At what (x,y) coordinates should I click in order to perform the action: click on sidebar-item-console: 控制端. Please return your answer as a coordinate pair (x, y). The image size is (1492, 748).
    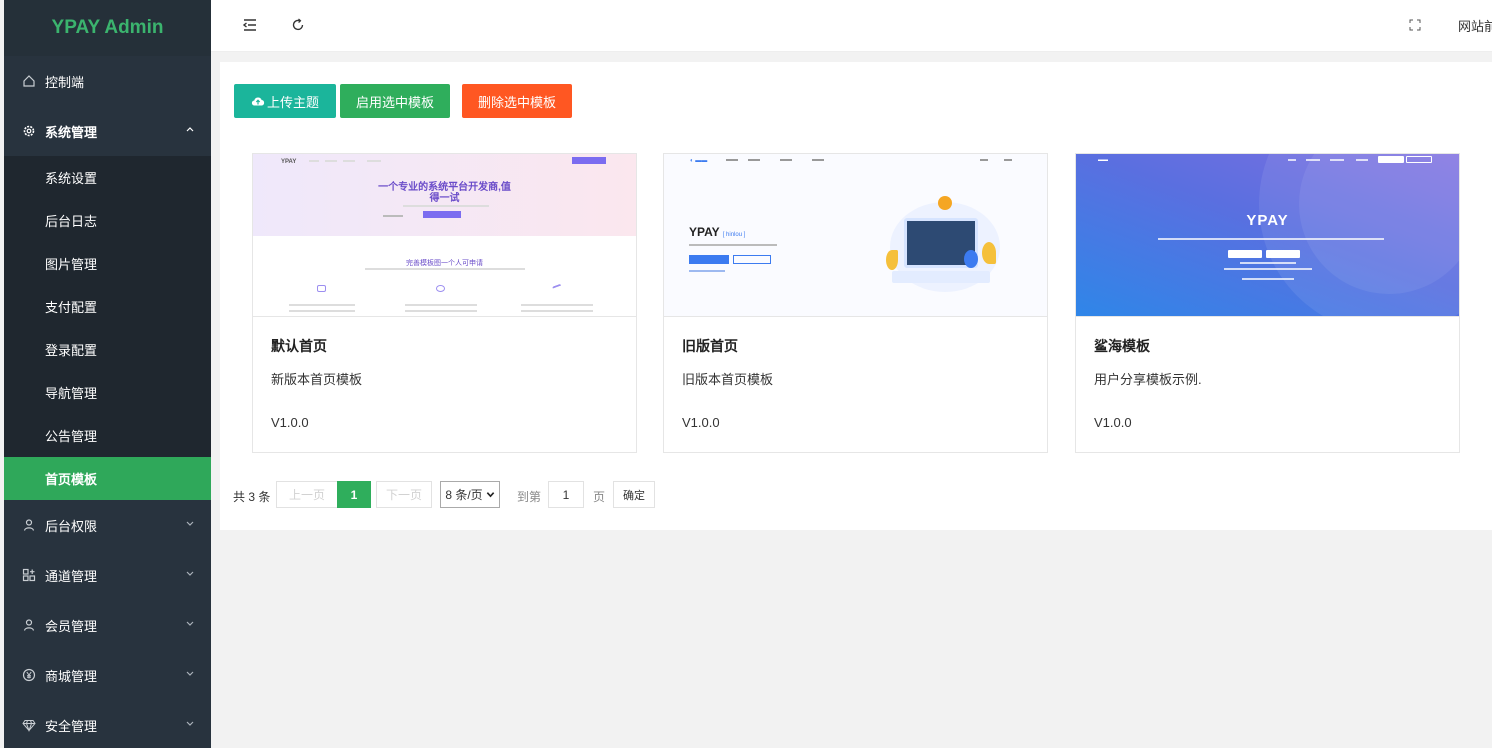
    Looking at the image, I should click on (107, 81).